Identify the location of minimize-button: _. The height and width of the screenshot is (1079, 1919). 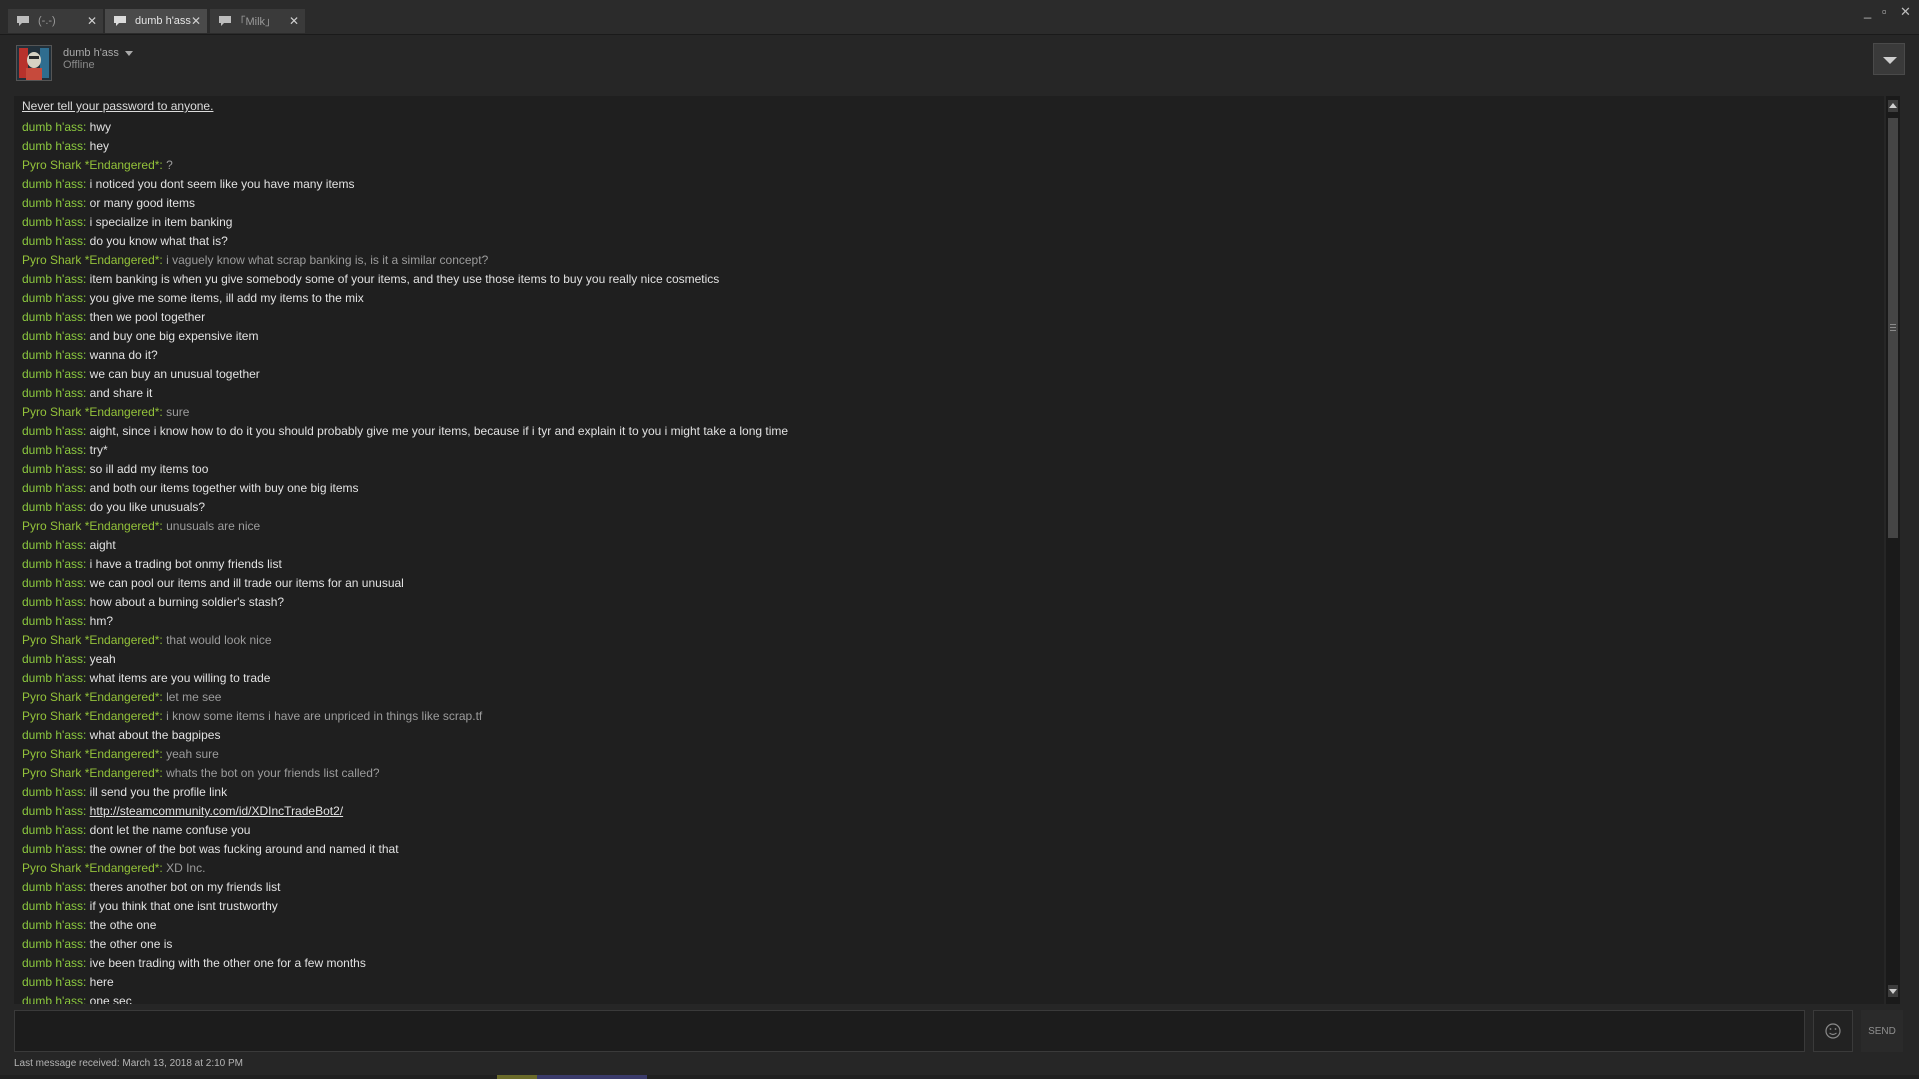
(1867, 11).